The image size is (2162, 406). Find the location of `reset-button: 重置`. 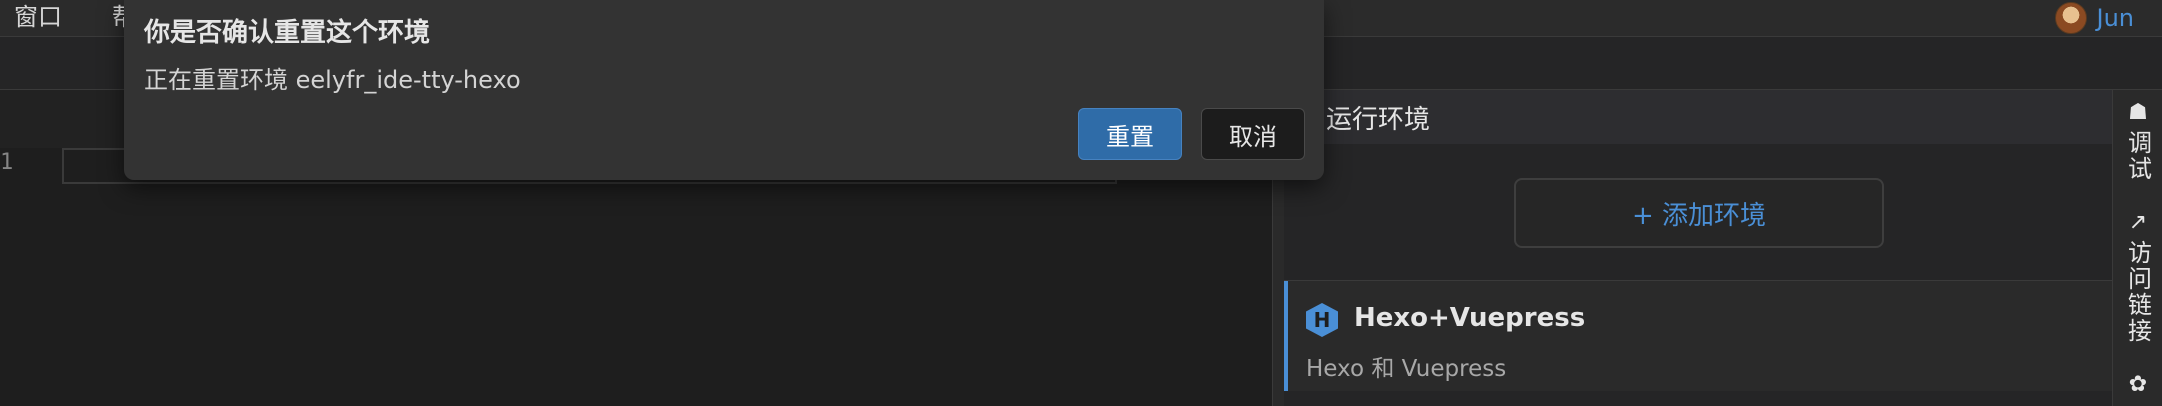

reset-button: 重置 is located at coordinates (1130, 134).